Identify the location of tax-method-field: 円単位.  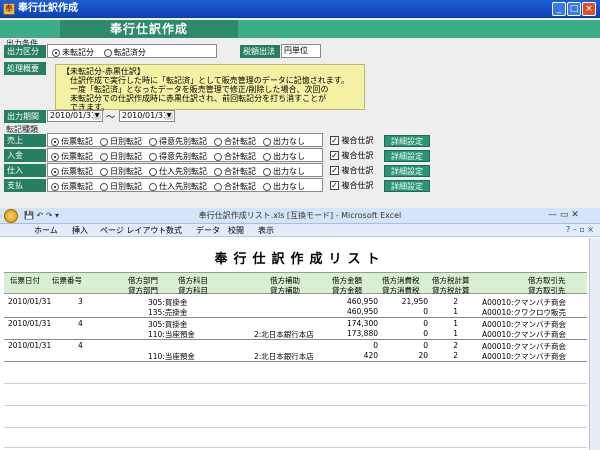
(301, 51).